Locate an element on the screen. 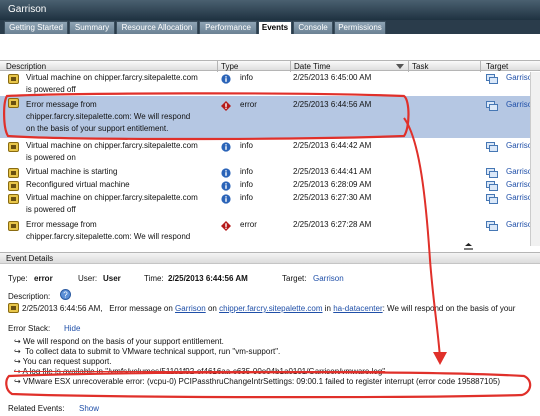  time-label: Time: is located at coordinates (154, 278).